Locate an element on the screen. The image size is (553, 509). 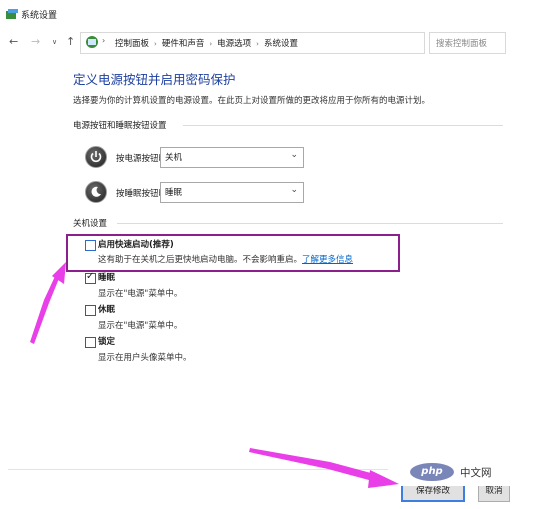
arrow-to-save-button is located at coordinates (316, 465).